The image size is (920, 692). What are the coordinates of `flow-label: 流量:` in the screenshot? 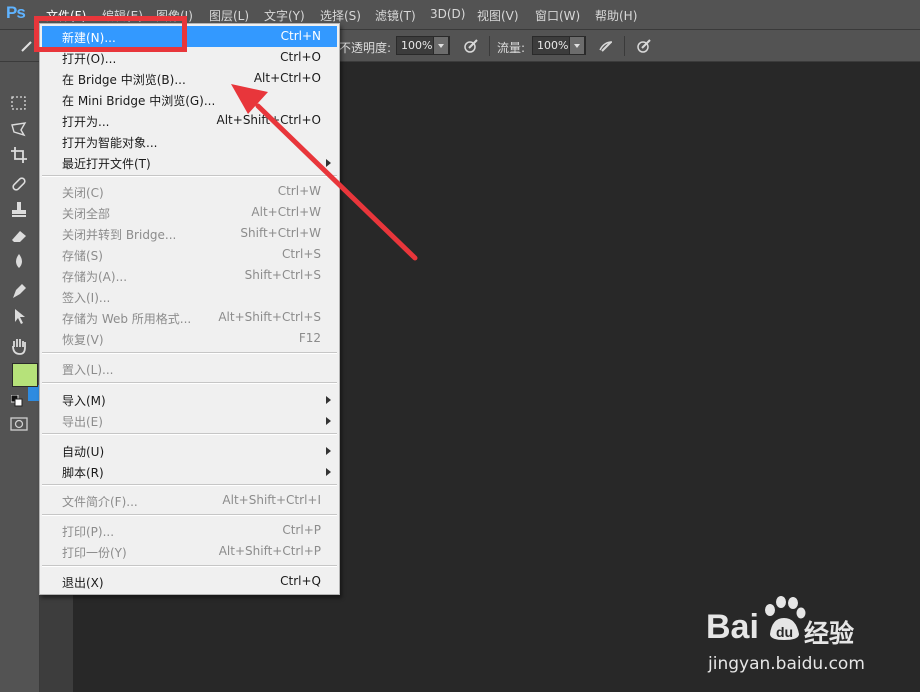 It's located at (511, 48).